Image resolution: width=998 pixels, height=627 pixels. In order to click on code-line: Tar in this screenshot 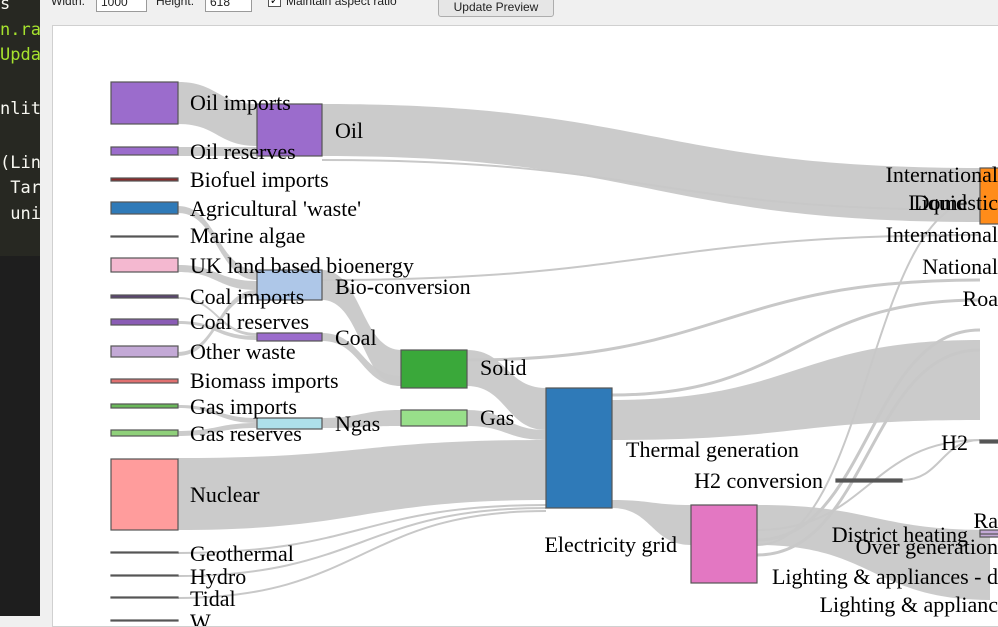, I will do `click(20, 188)`.